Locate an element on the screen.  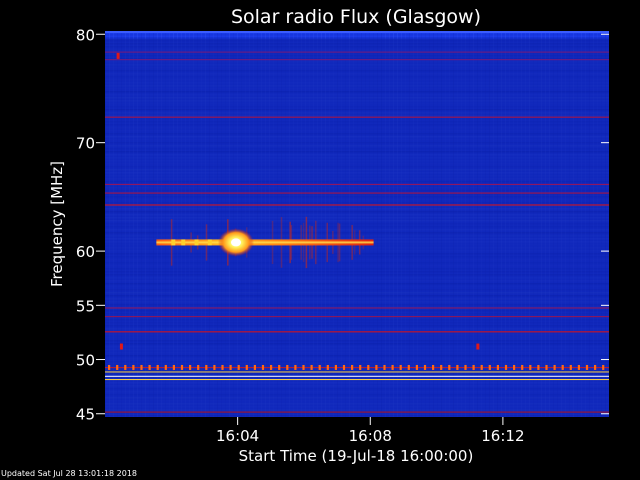
x-axis-ticks: 16:04 16:08 16:12 is located at coordinates (370, 431).